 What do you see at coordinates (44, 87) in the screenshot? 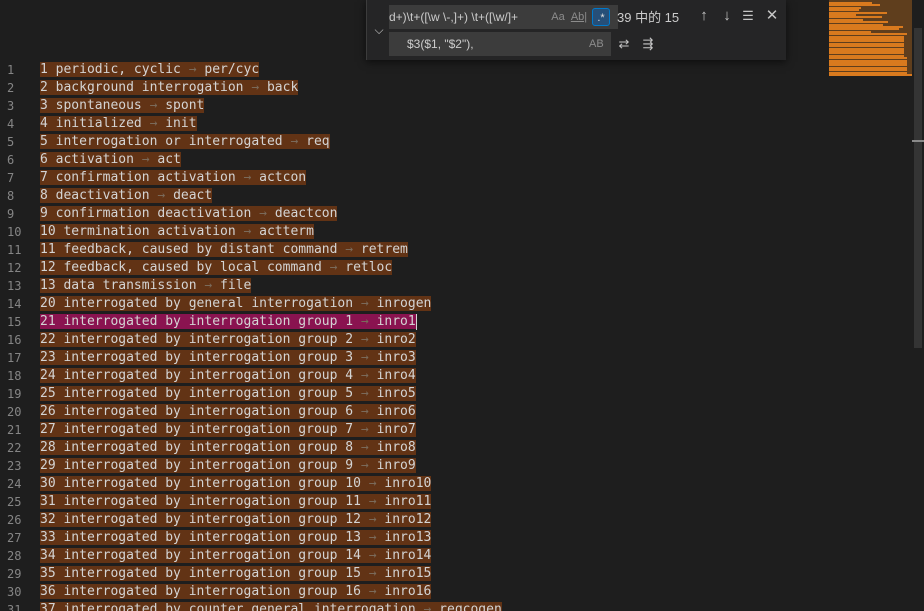
I see `code-number: 2` at bounding box center [44, 87].